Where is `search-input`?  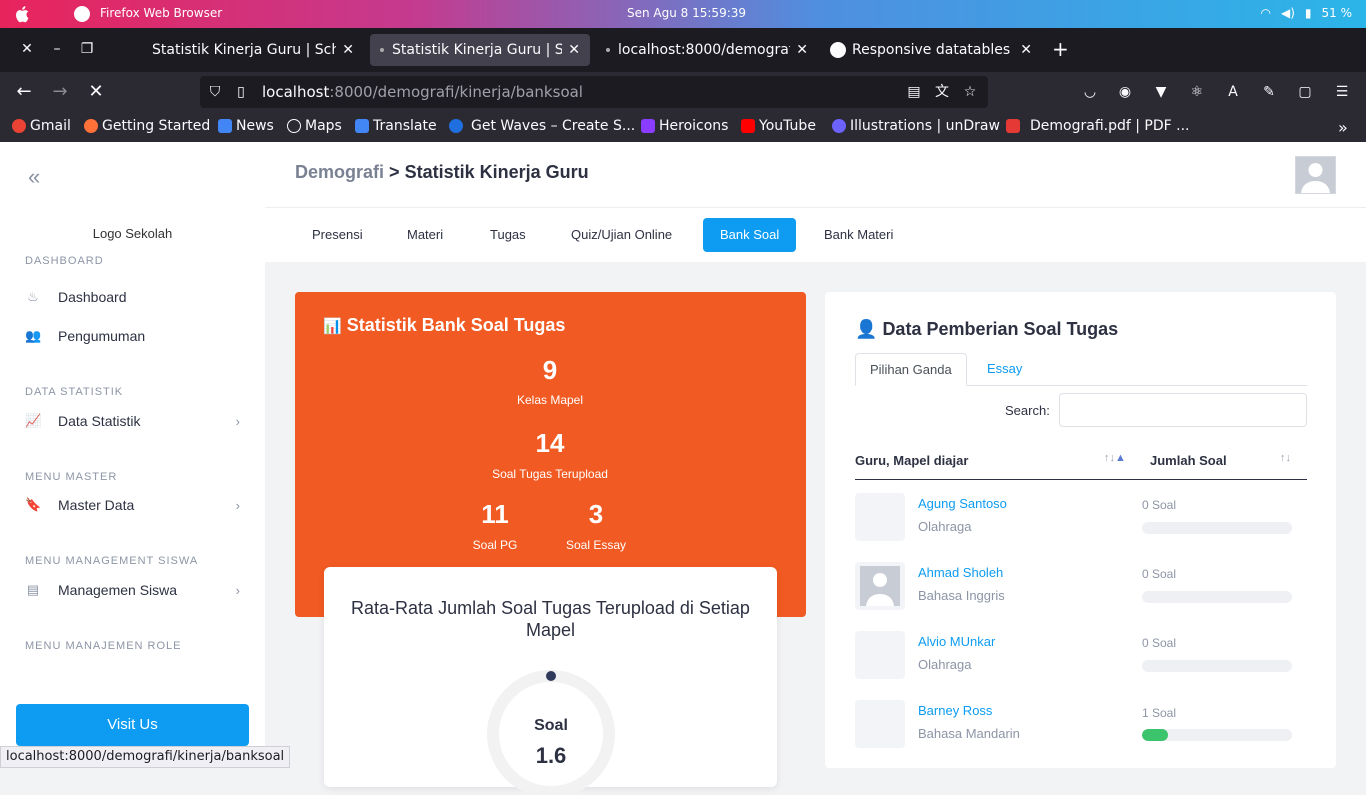
search-input is located at coordinates (1183, 410).